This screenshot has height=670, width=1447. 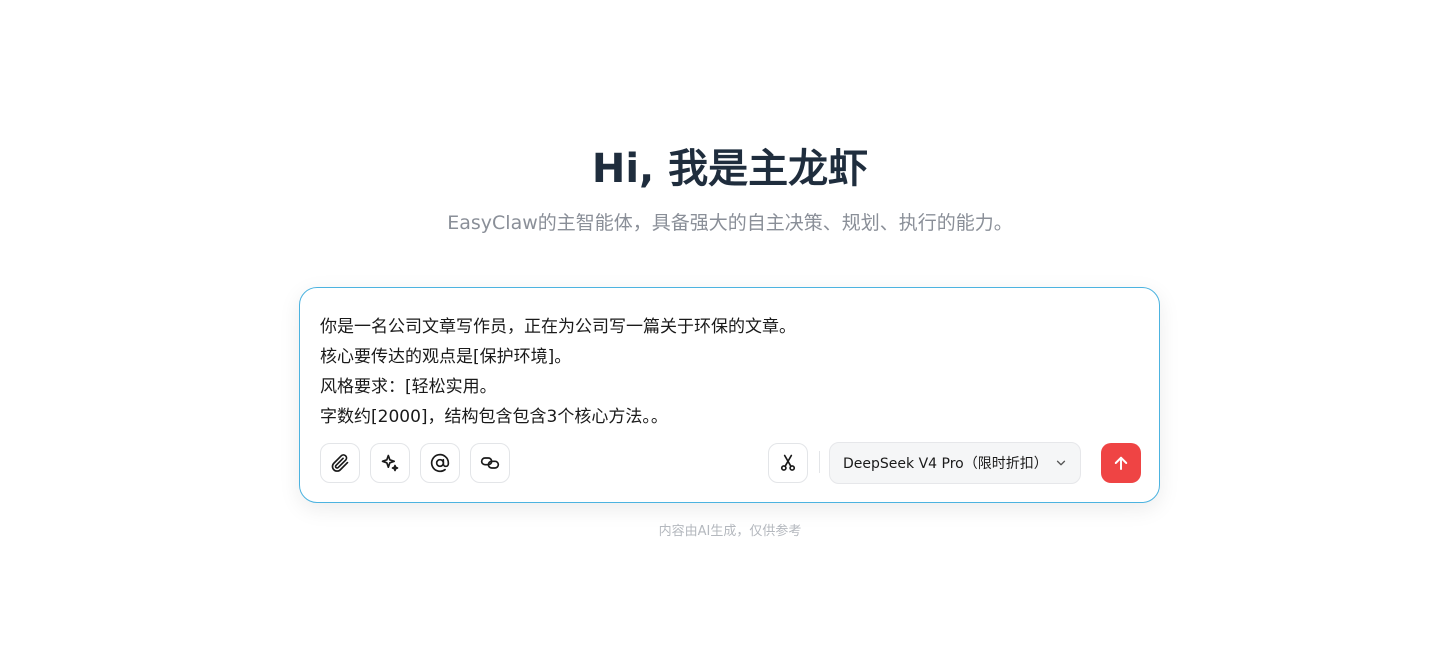 I want to click on clip-button, so click(x=788, y=463).